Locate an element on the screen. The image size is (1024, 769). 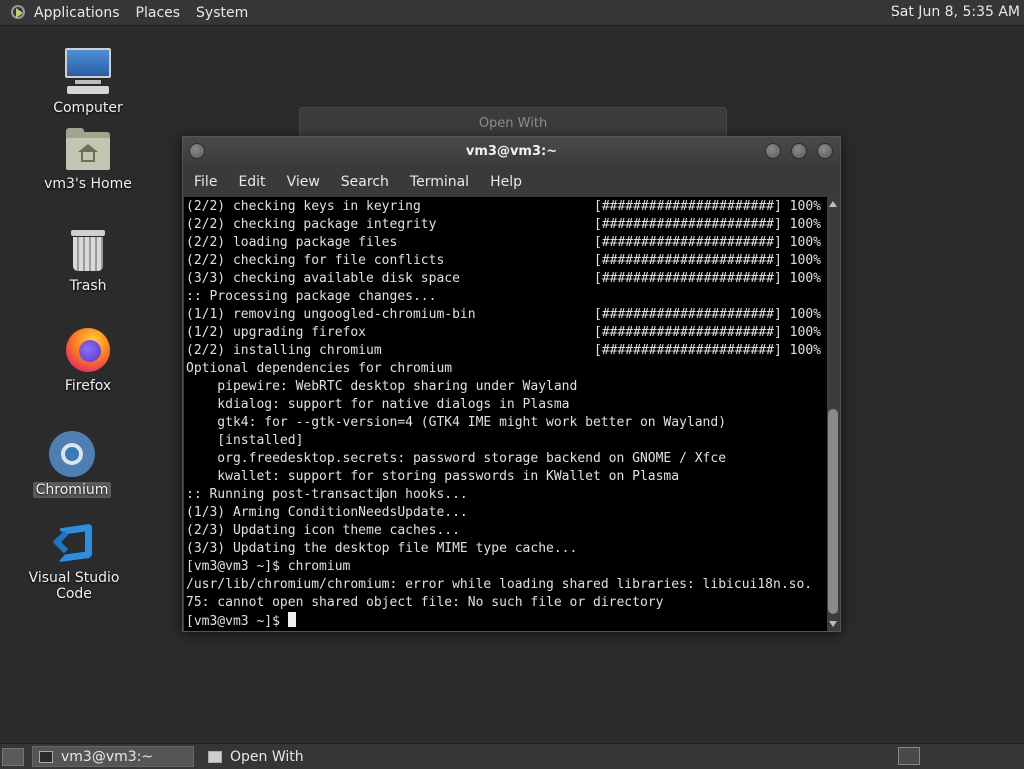
desktop-icon-label: vm3's Home is located at coordinates (88, 184).